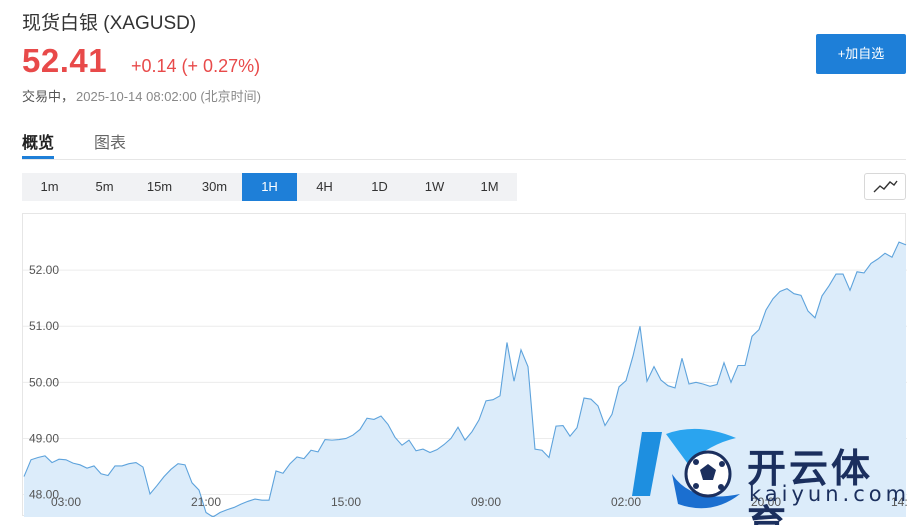 The width and height of the screenshot is (916, 525). What do you see at coordinates (206, 502) in the screenshot?
I see `x-tick-label: 21:00` at bounding box center [206, 502].